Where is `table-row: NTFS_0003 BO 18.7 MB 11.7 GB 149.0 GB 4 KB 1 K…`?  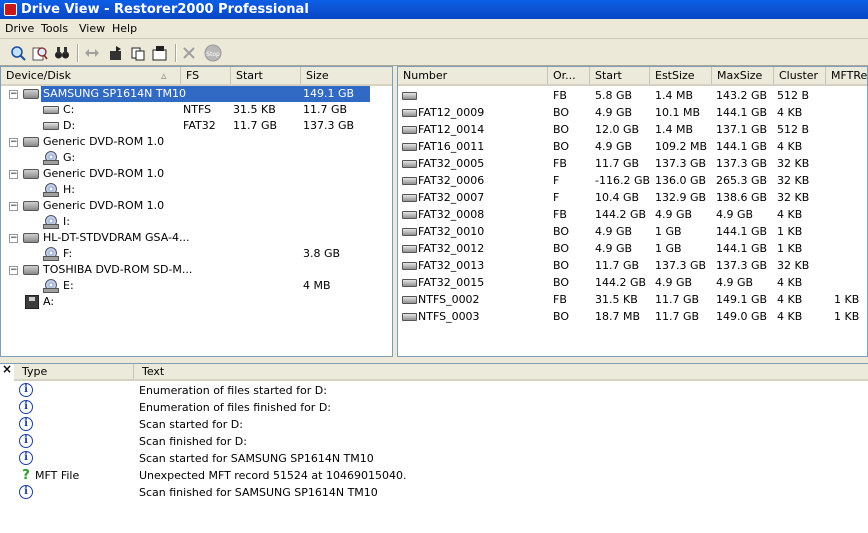
table-row: NTFS_0003 BO 18.7 MB 11.7 GB 149.0 GB 4 KB 1 K… is located at coordinates (632, 317).